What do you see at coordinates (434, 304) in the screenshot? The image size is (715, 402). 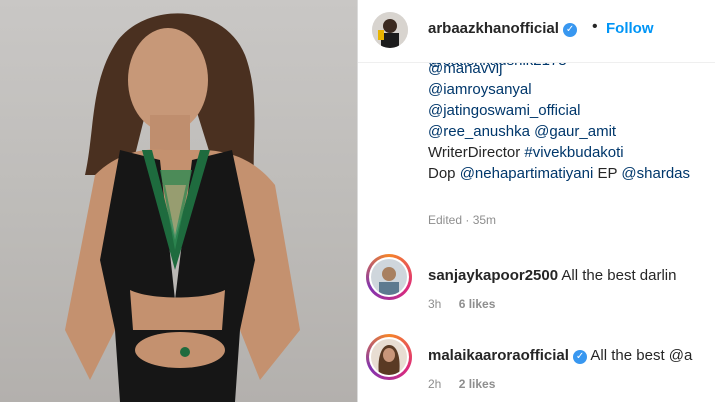 I see `comment-time: 3h` at bounding box center [434, 304].